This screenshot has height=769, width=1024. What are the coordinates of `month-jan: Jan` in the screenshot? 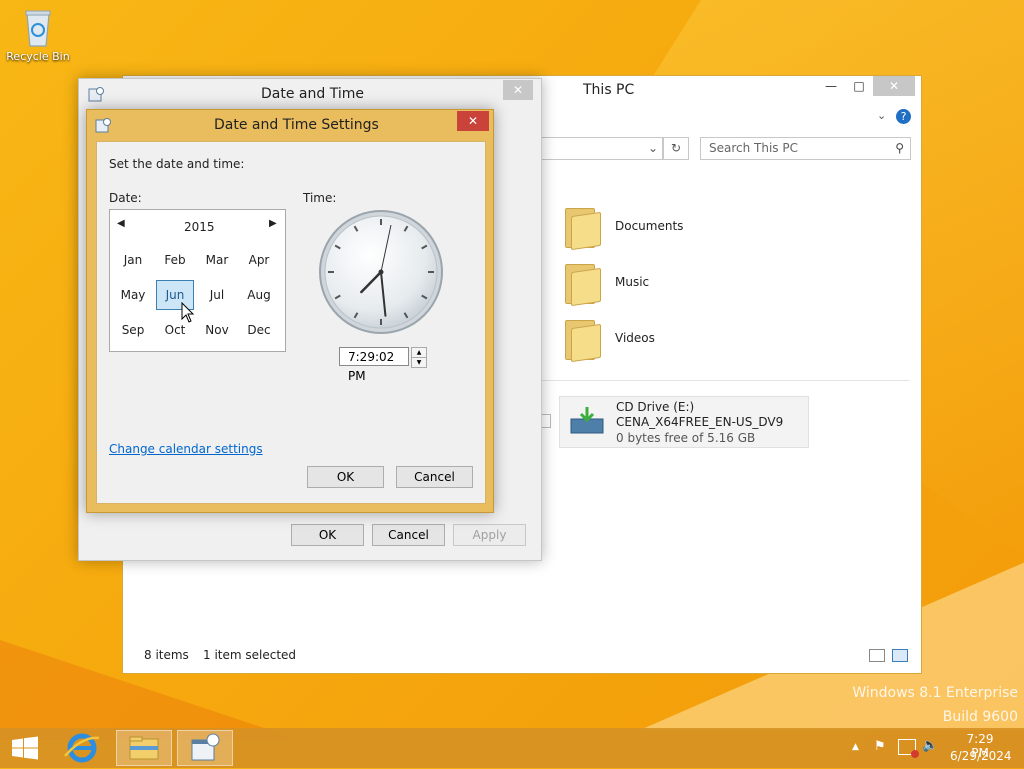 It's located at (133, 260).